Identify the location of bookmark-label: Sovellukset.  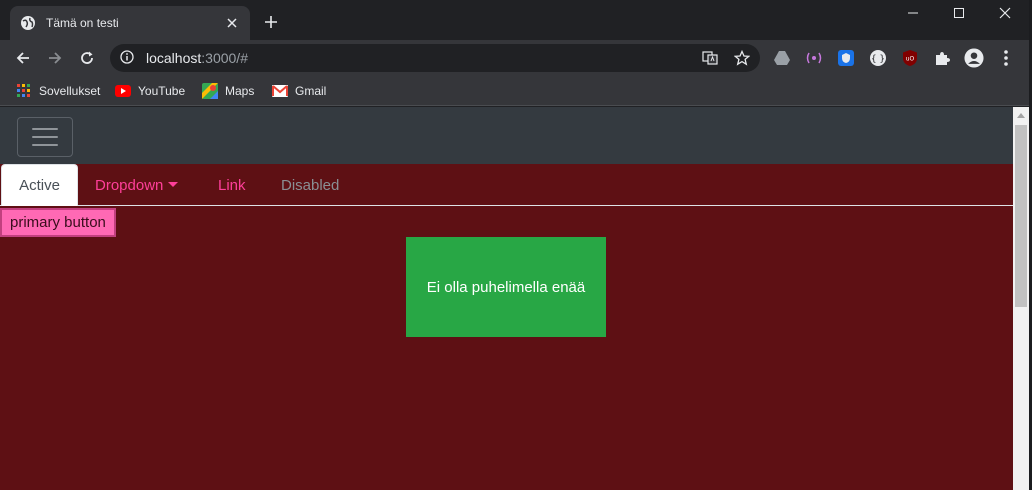
(70, 91).